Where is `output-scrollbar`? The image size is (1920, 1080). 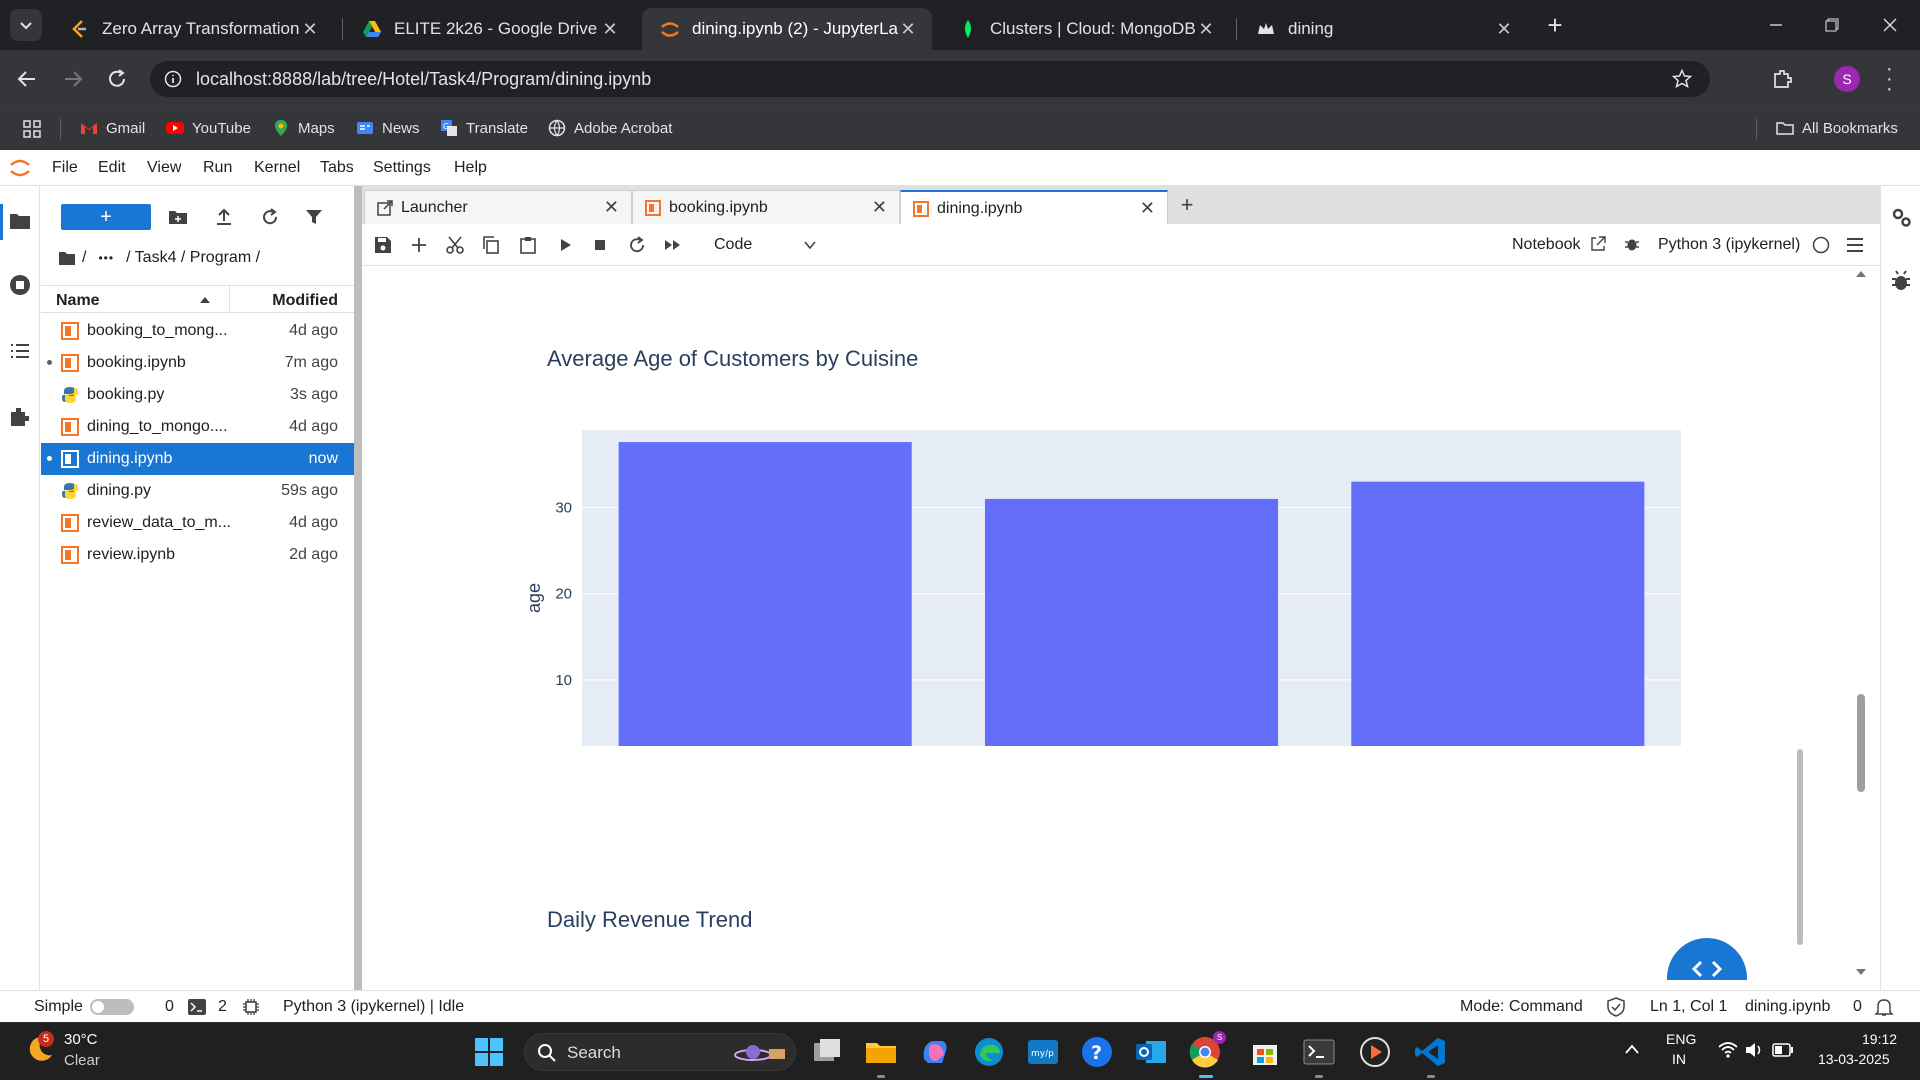 output-scrollbar is located at coordinates (1800, 847).